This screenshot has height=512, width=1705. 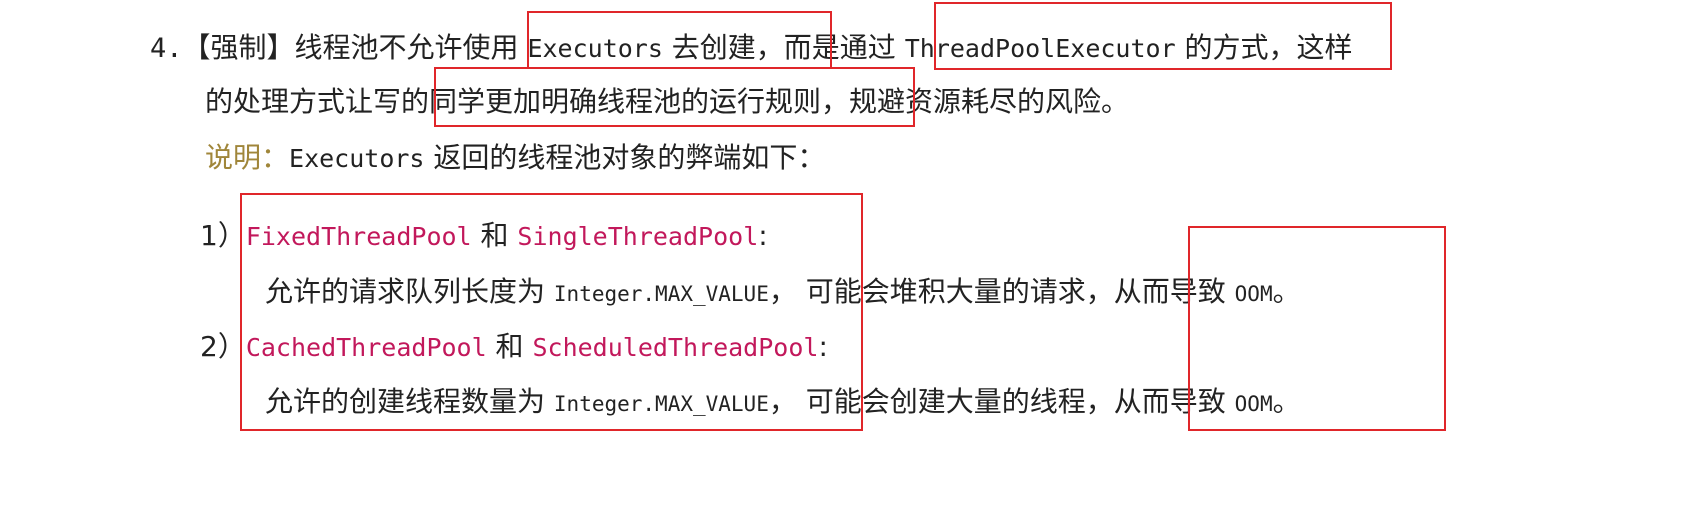 I want to click on note-text: 返回的线程池对象的弊端如下：, so click(x=625, y=157).